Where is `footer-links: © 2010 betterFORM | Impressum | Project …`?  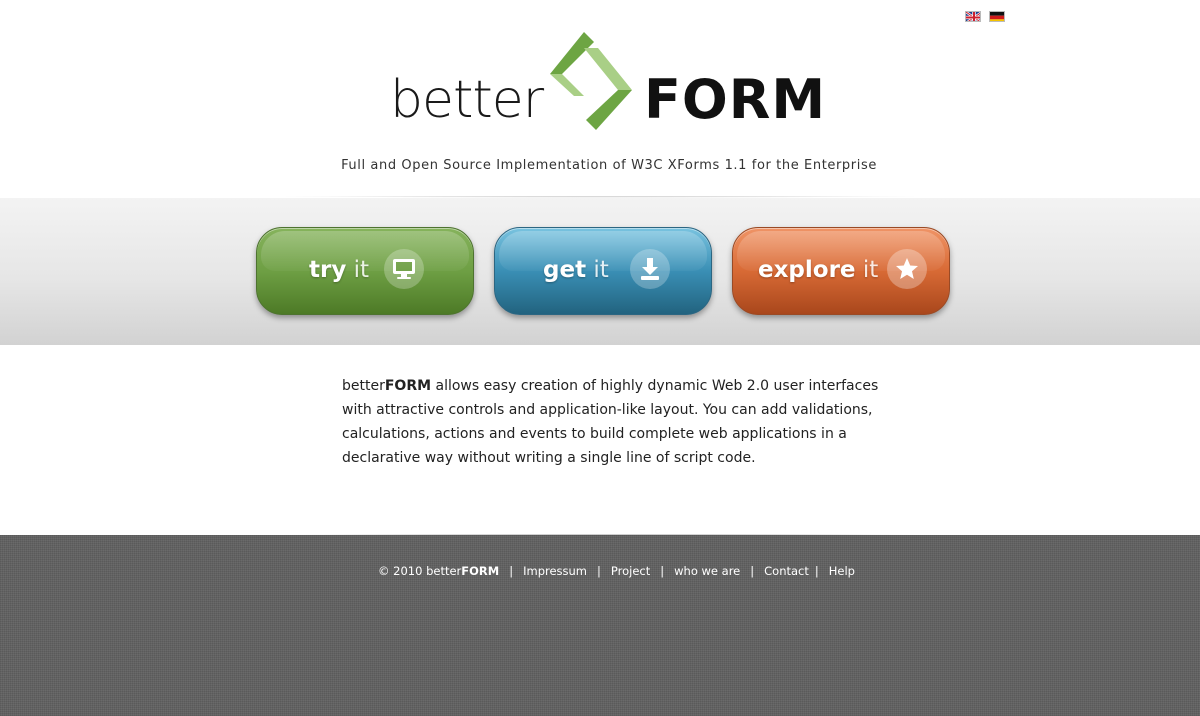 footer-links: © 2010 betterFORM | Impressum | Project … is located at coordinates (616, 571).